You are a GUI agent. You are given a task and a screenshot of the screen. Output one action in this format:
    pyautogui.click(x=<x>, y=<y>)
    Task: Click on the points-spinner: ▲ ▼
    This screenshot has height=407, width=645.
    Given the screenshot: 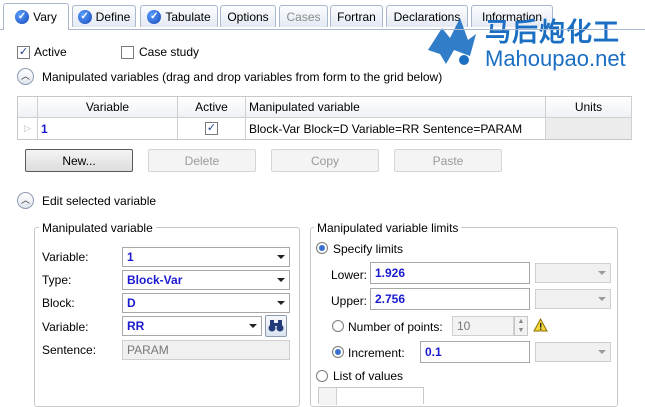 What is the action you would take?
    pyautogui.click(x=521, y=326)
    